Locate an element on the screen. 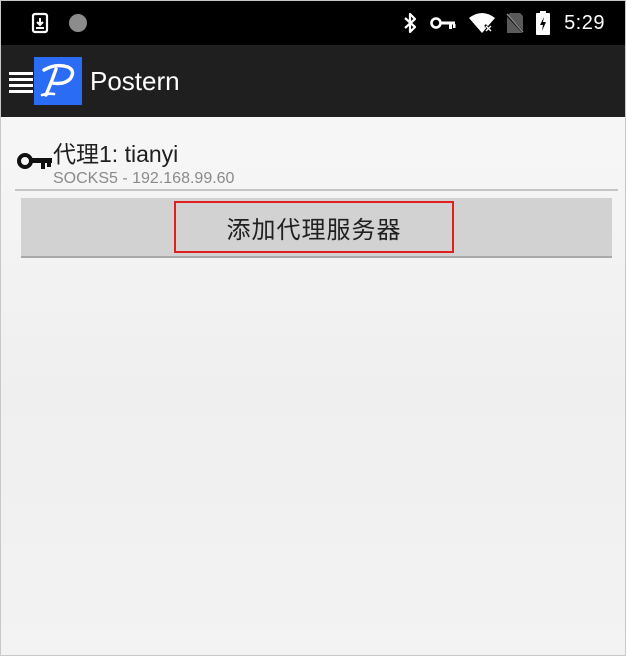  app-bar: Postern is located at coordinates (313, 81).